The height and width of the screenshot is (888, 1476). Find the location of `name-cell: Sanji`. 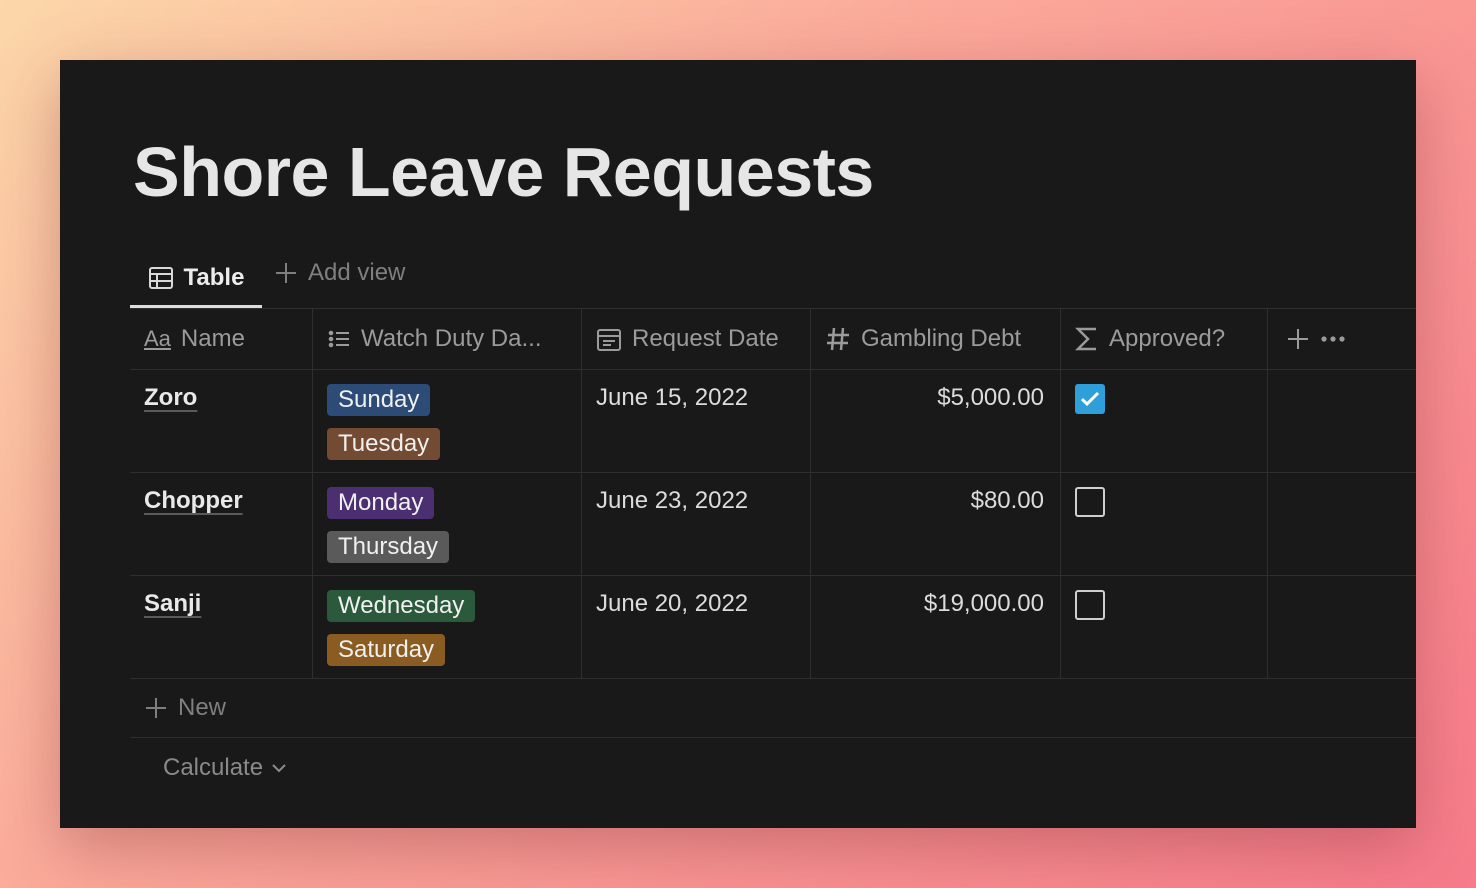

name-cell: Sanji is located at coordinates (221, 627).